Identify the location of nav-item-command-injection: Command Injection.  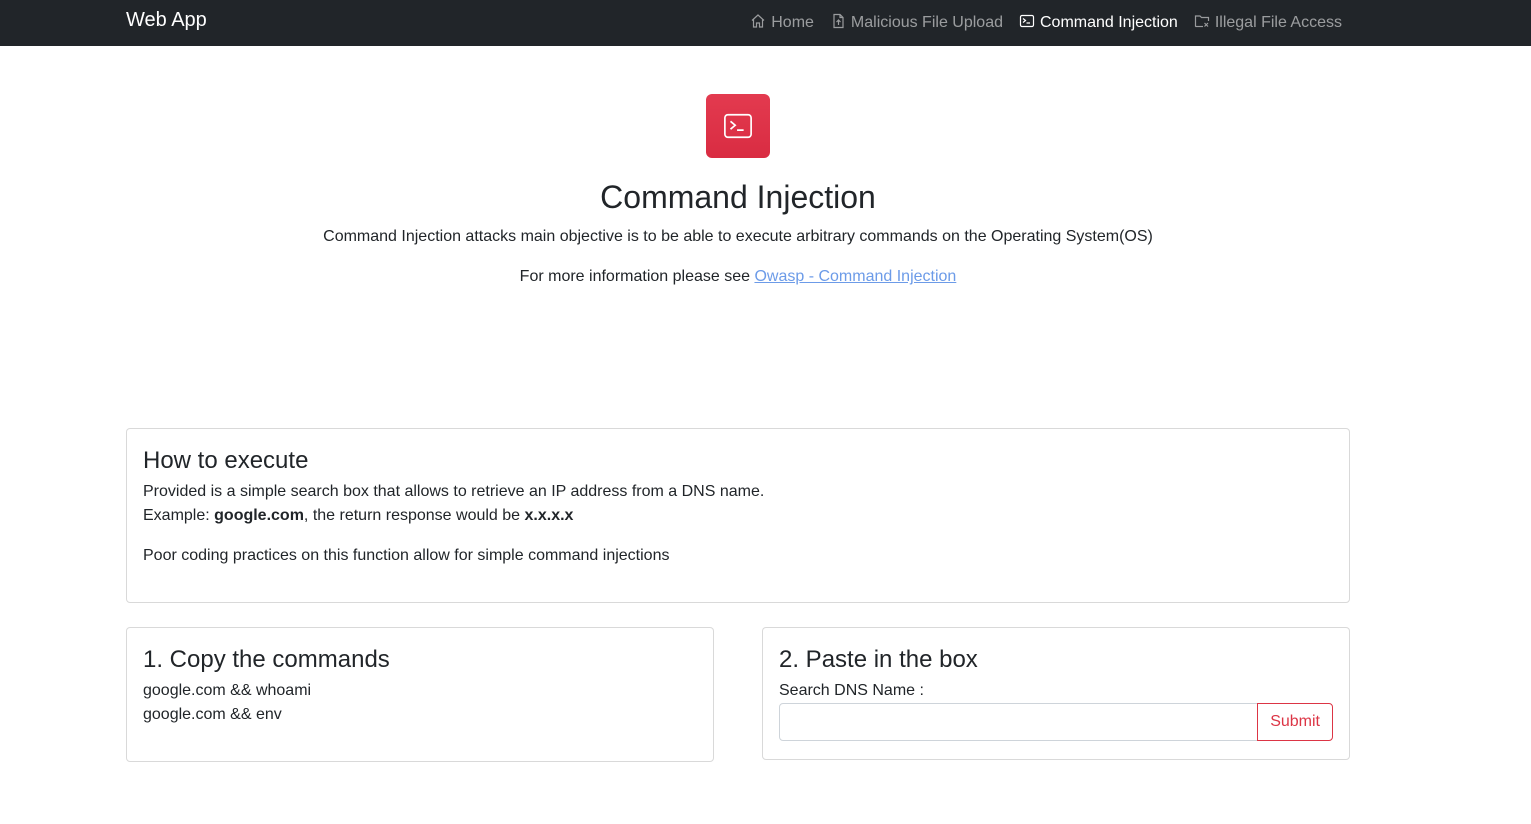
(1098, 23).